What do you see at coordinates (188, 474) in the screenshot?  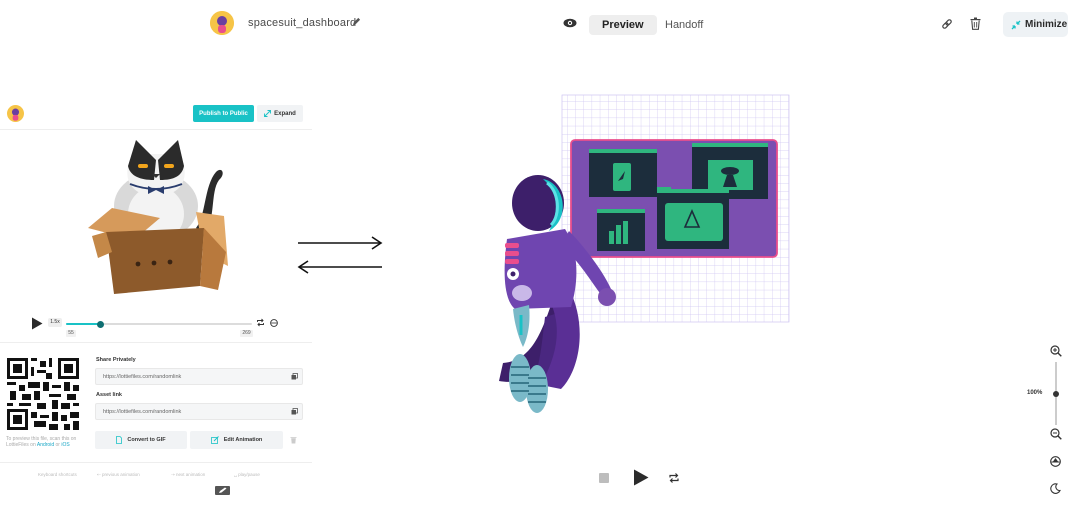 I see `shortcut-next: ⇢ next animation` at bounding box center [188, 474].